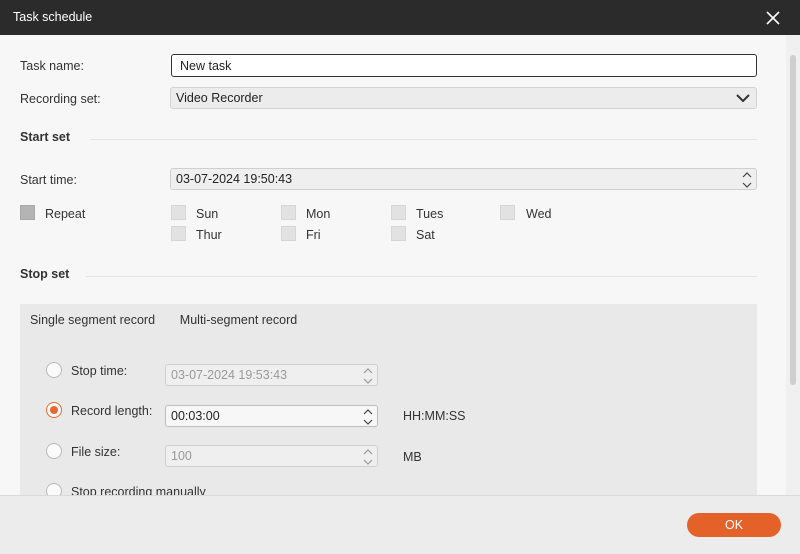  What do you see at coordinates (507, 212) in the screenshot?
I see `wed-checkbox` at bounding box center [507, 212].